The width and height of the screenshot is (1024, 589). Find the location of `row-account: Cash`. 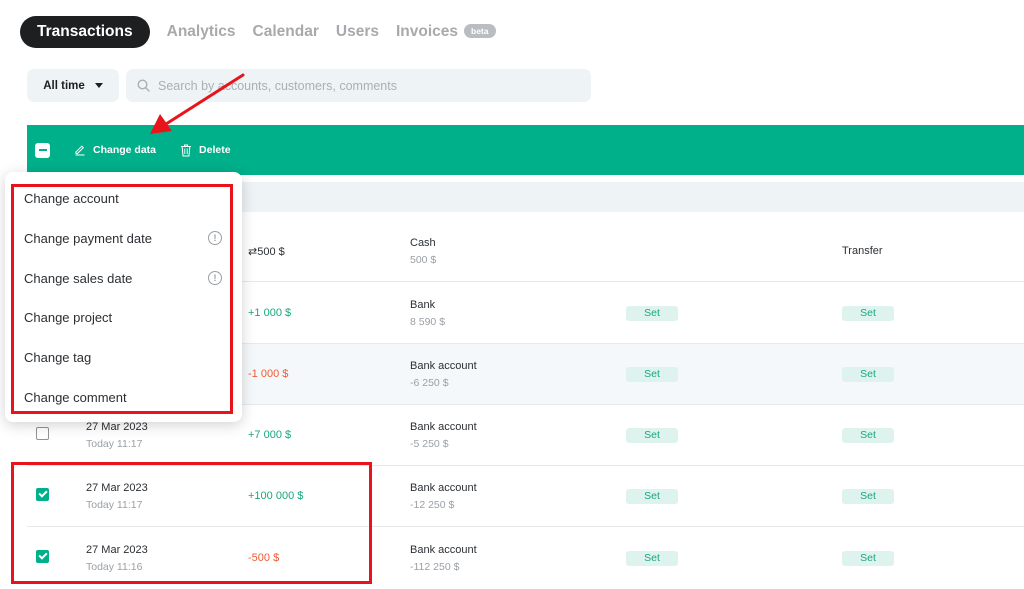

row-account: Cash is located at coordinates (423, 243).